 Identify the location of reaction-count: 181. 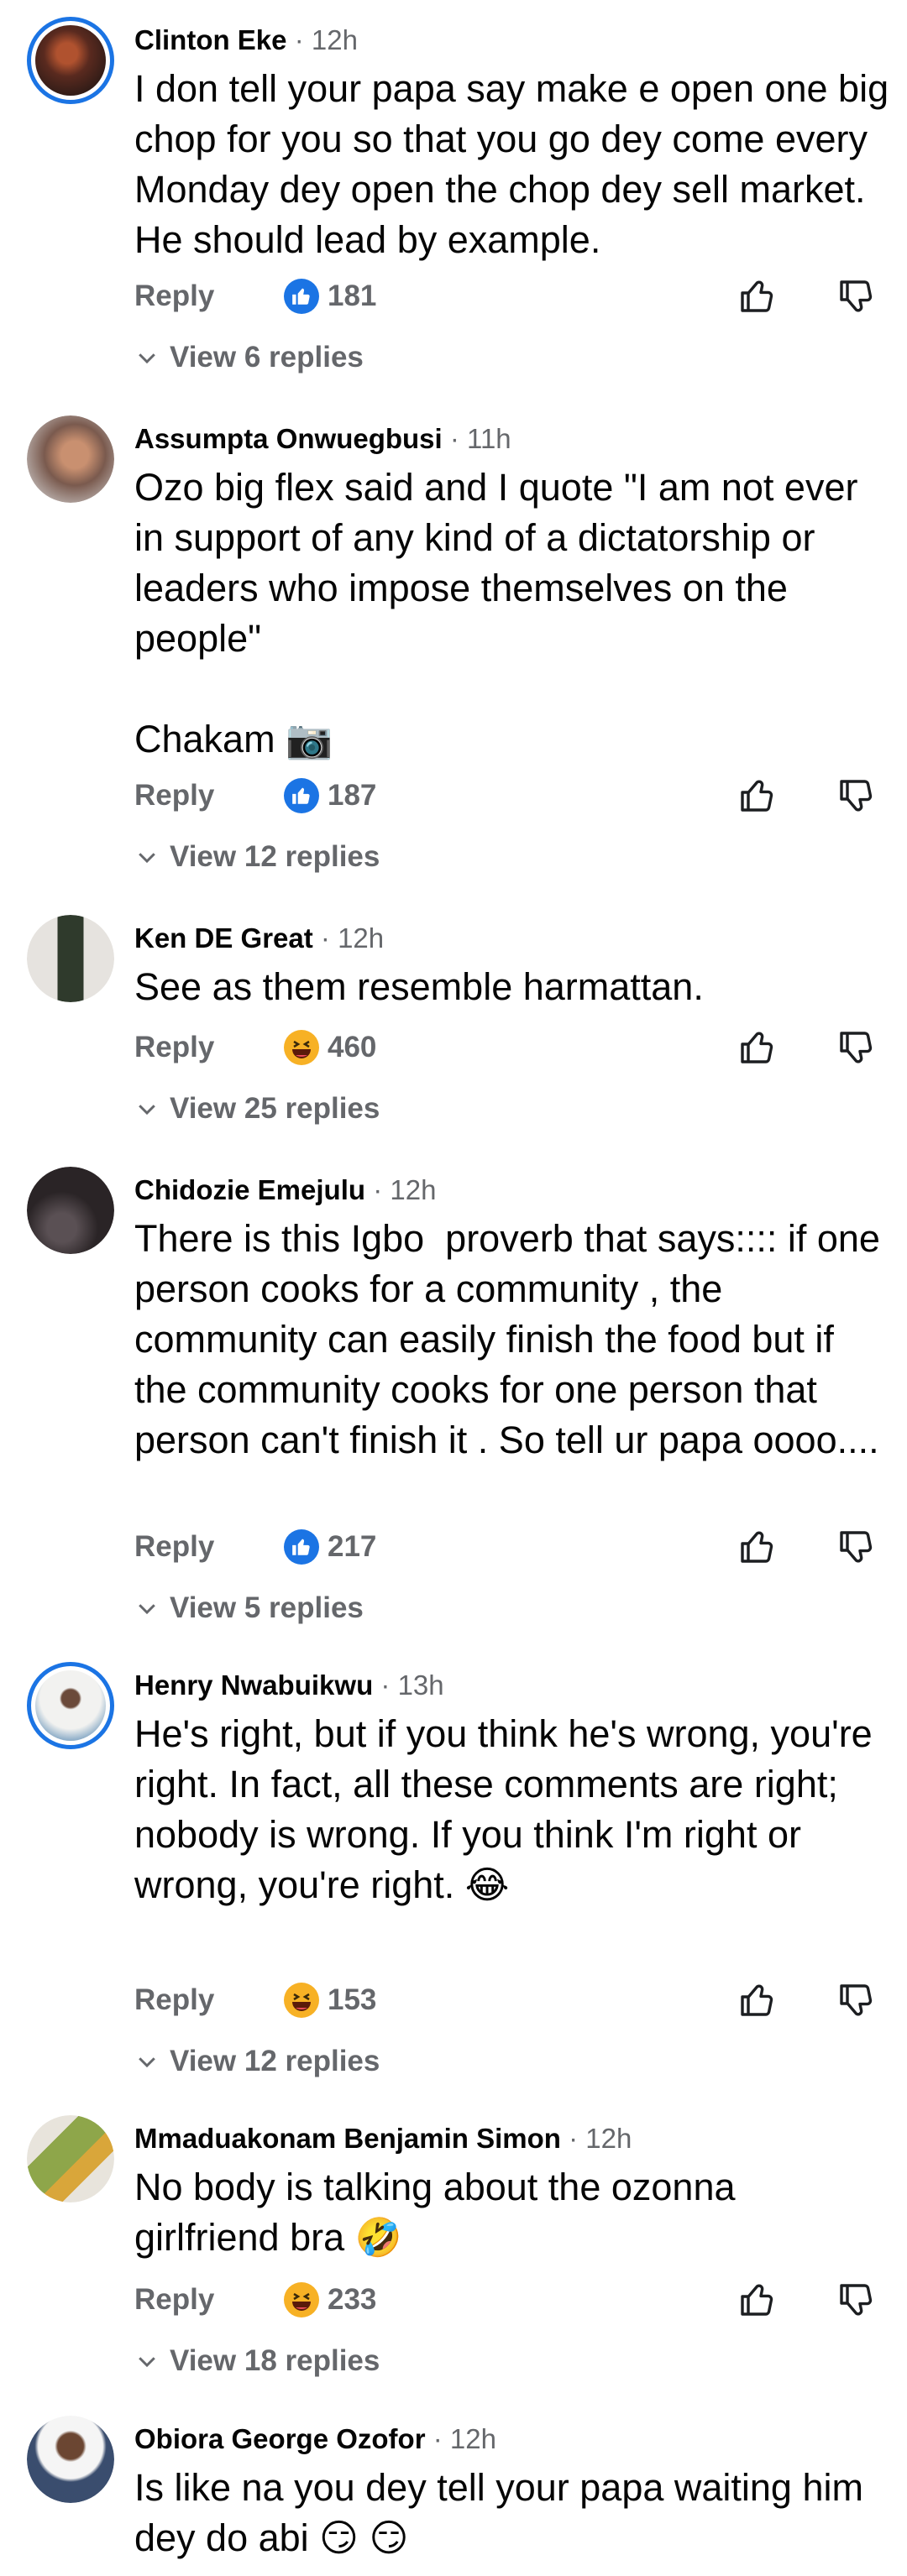
(352, 296).